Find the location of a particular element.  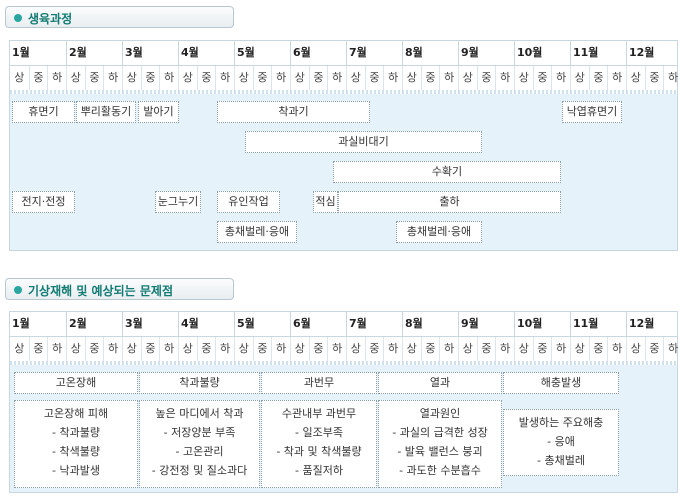

issue-header-pest-outbreak: 해충발생 is located at coordinates (561, 383).